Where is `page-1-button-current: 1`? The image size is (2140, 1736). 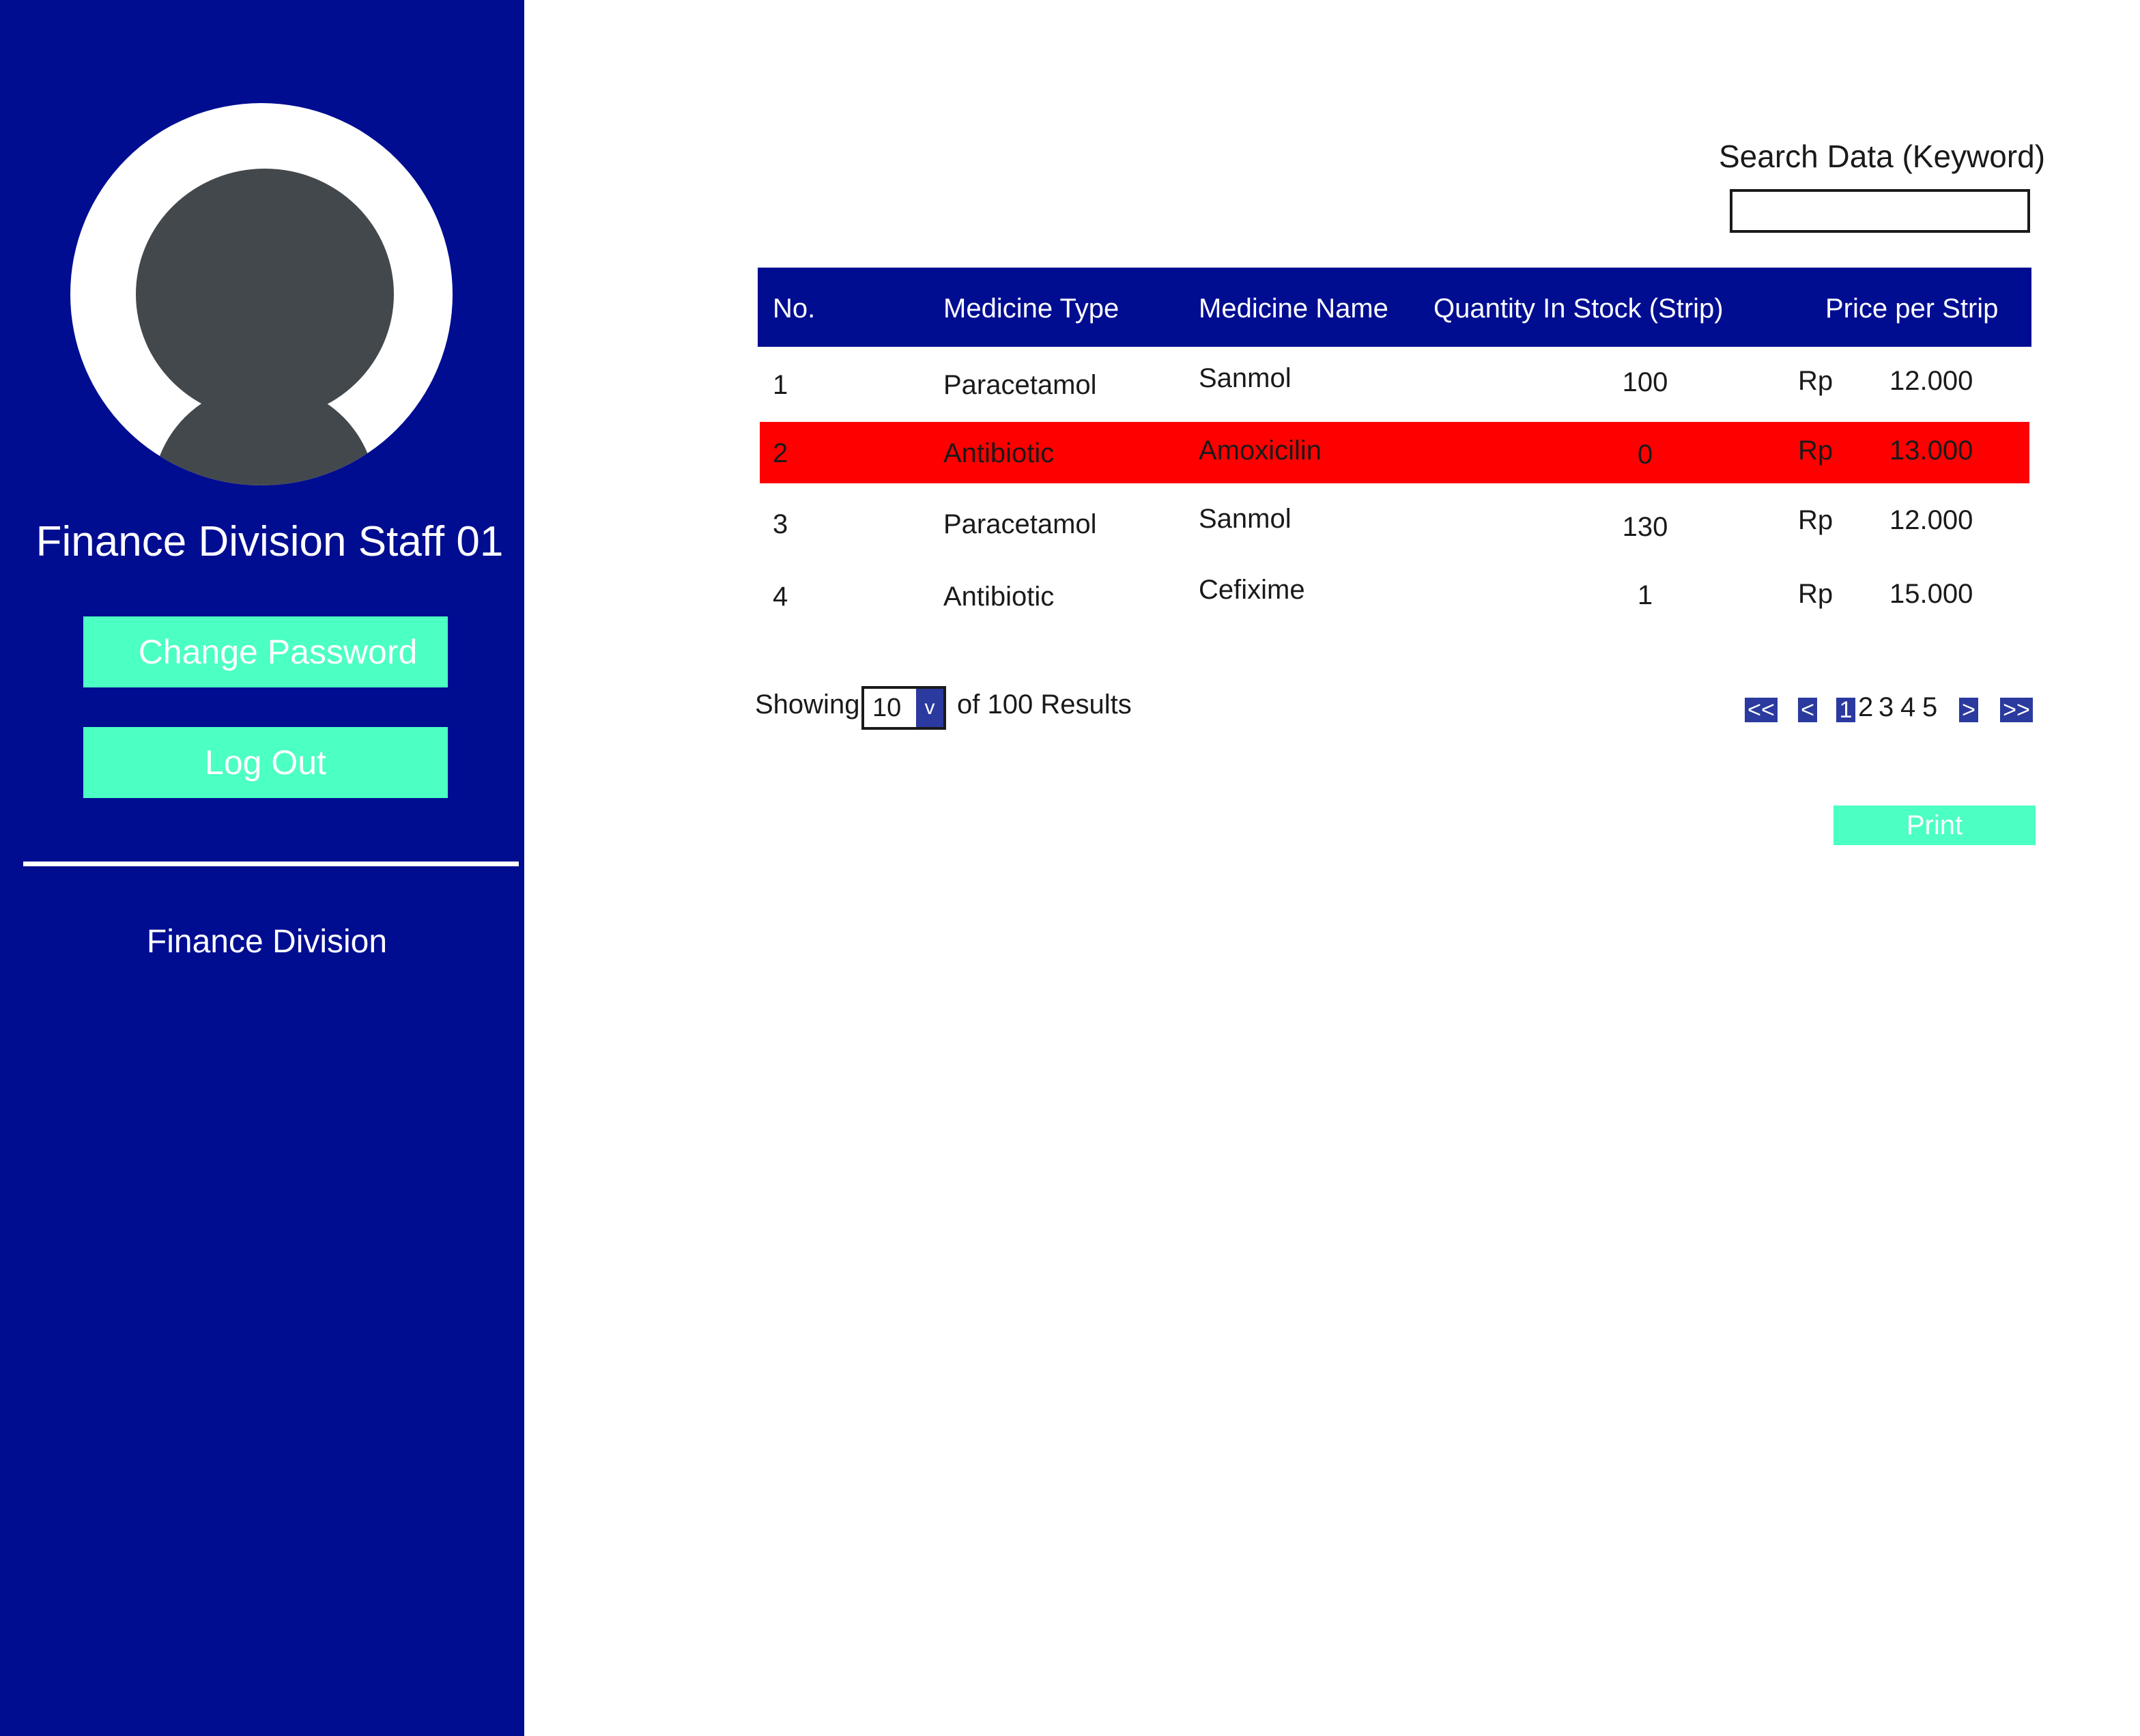
page-1-button-current: 1 is located at coordinates (1845, 710).